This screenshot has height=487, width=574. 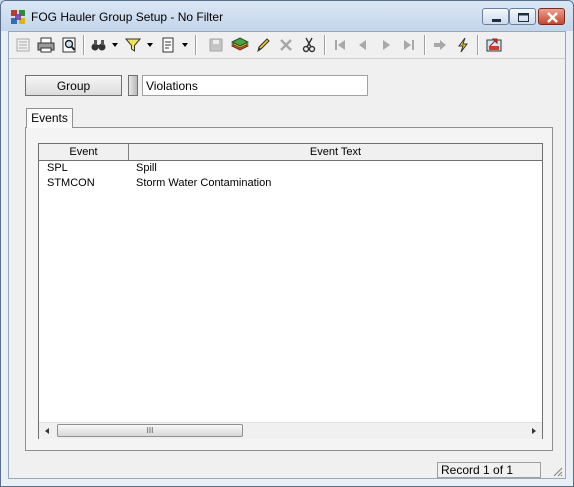 I want to click on report-dropdown-button, so click(x=185, y=45).